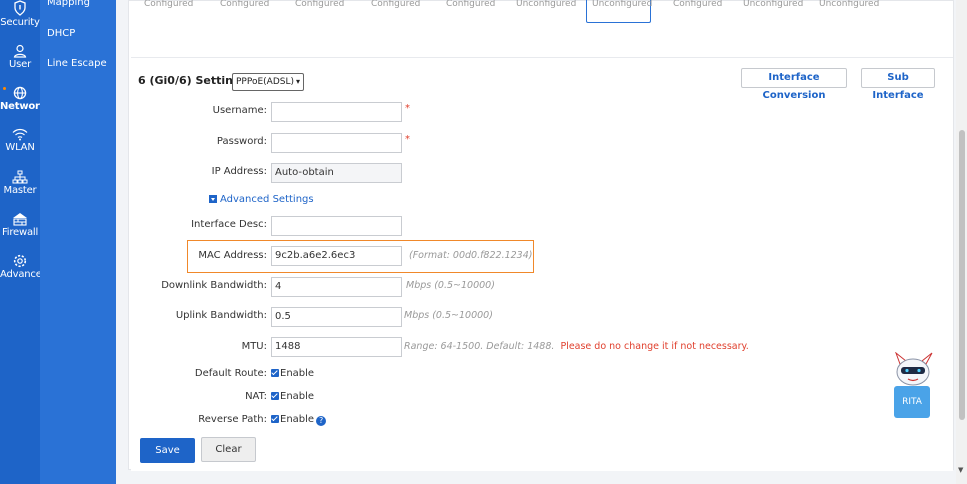 This screenshot has width=967, height=484. Describe the element at coordinates (794, 84) in the screenshot. I see `interface-conversion-button: Interface Conversion` at that location.